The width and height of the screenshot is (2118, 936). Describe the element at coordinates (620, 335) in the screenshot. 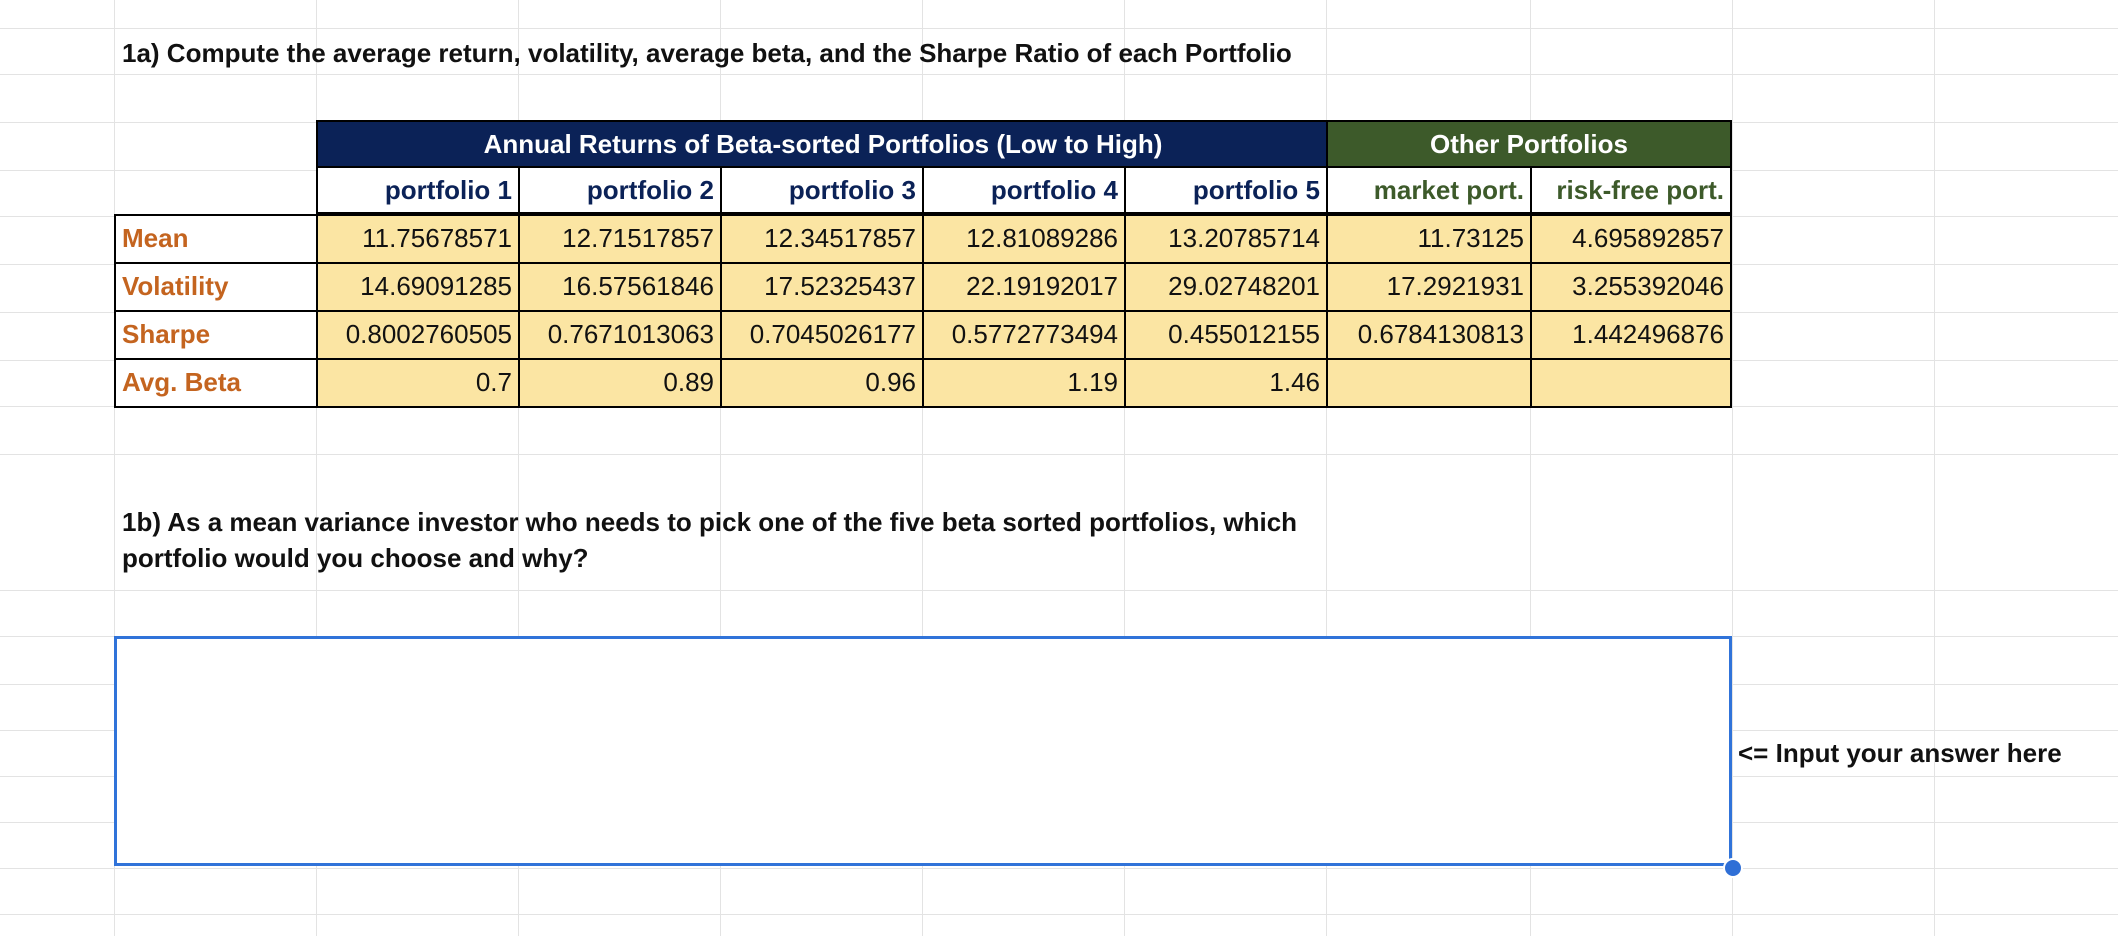

I see `cell-sharpe-portfolio-2: 0.7671013063` at that location.